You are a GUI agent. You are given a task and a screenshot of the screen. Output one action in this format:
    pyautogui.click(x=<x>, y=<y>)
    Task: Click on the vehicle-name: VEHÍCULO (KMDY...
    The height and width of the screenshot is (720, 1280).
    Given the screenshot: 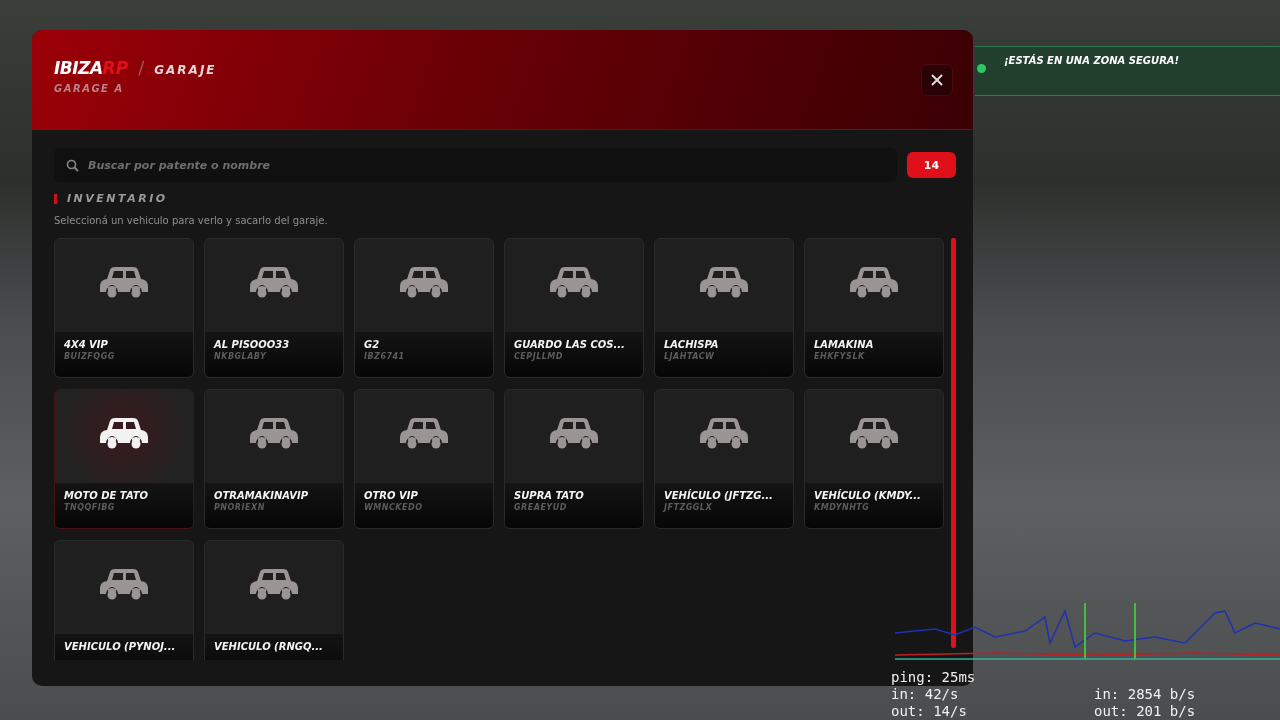 What is the action you would take?
    pyautogui.click(x=868, y=495)
    